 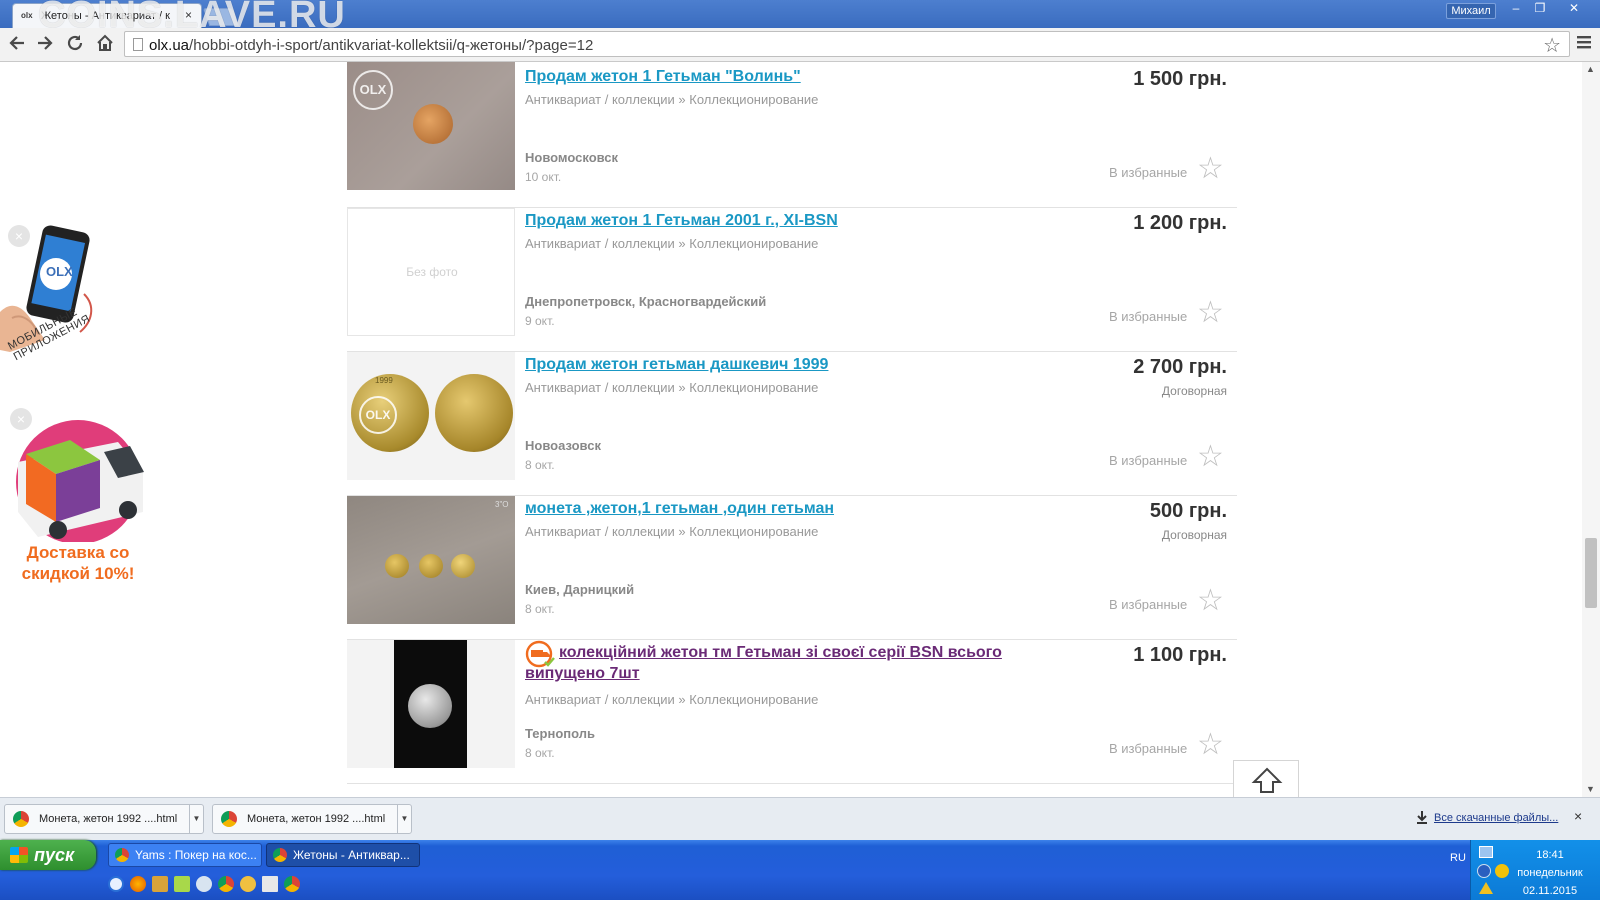 I want to click on start-label: пуск, so click(x=54, y=855).